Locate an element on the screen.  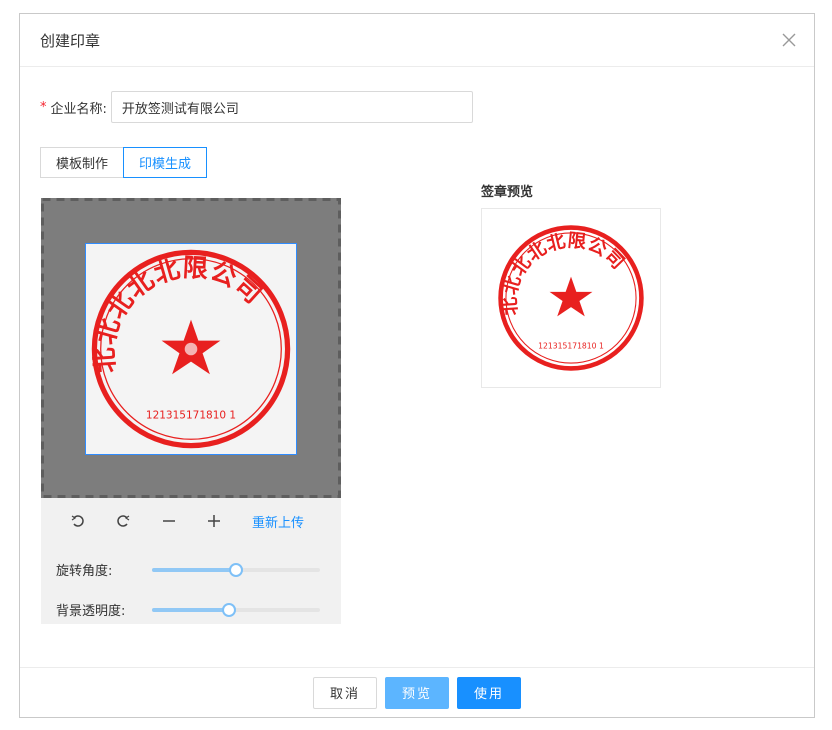
rotate-slider-thumb is located at coordinates (236, 569).